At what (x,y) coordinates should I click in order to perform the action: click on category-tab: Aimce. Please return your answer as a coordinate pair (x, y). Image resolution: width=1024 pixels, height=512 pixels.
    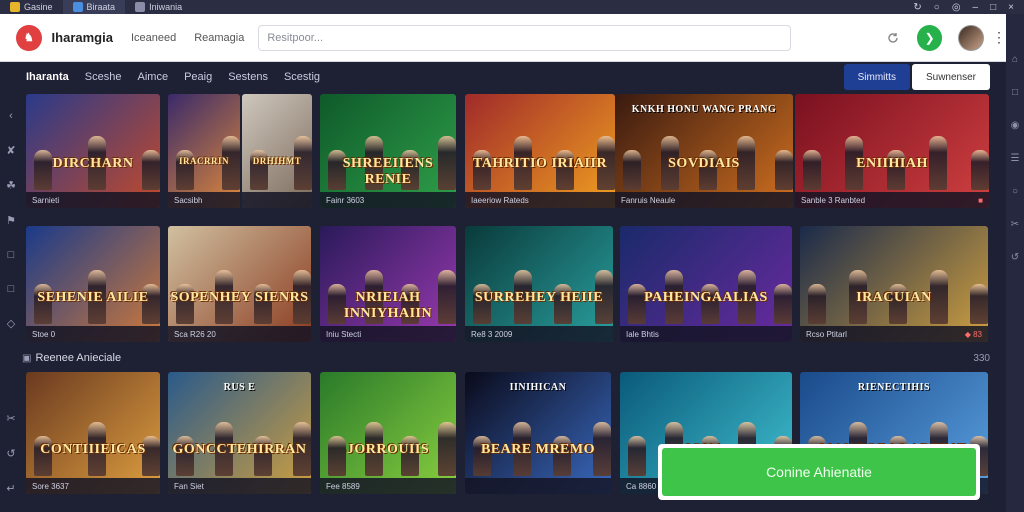
    Looking at the image, I should click on (153, 77).